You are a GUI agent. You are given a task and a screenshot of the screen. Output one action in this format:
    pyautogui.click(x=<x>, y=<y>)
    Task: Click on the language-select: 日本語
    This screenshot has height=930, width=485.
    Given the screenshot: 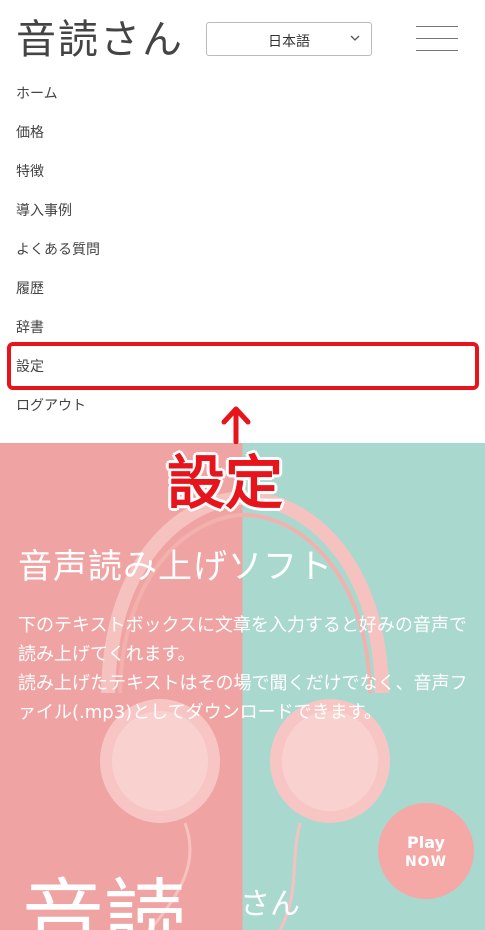 What is the action you would take?
    pyautogui.click(x=289, y=39)
    